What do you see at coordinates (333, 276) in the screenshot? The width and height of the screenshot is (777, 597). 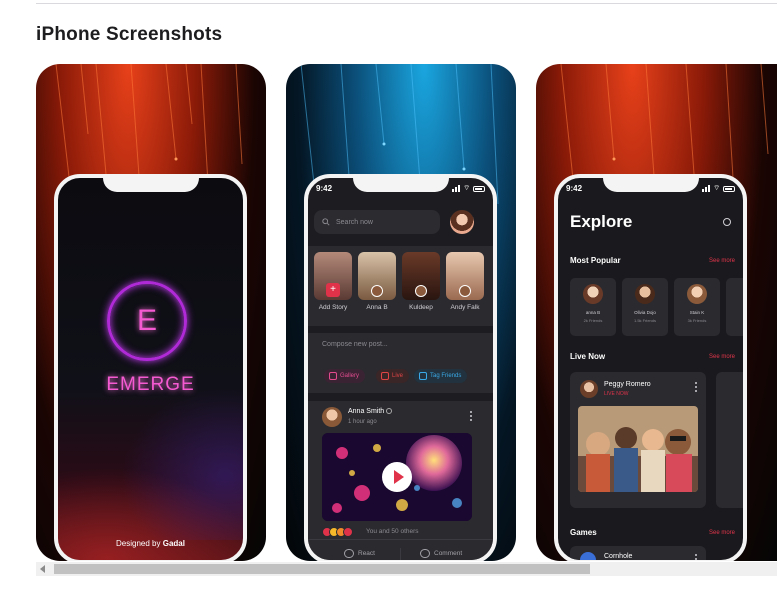 I see `story-add: +` at bounding box center [333, 276].